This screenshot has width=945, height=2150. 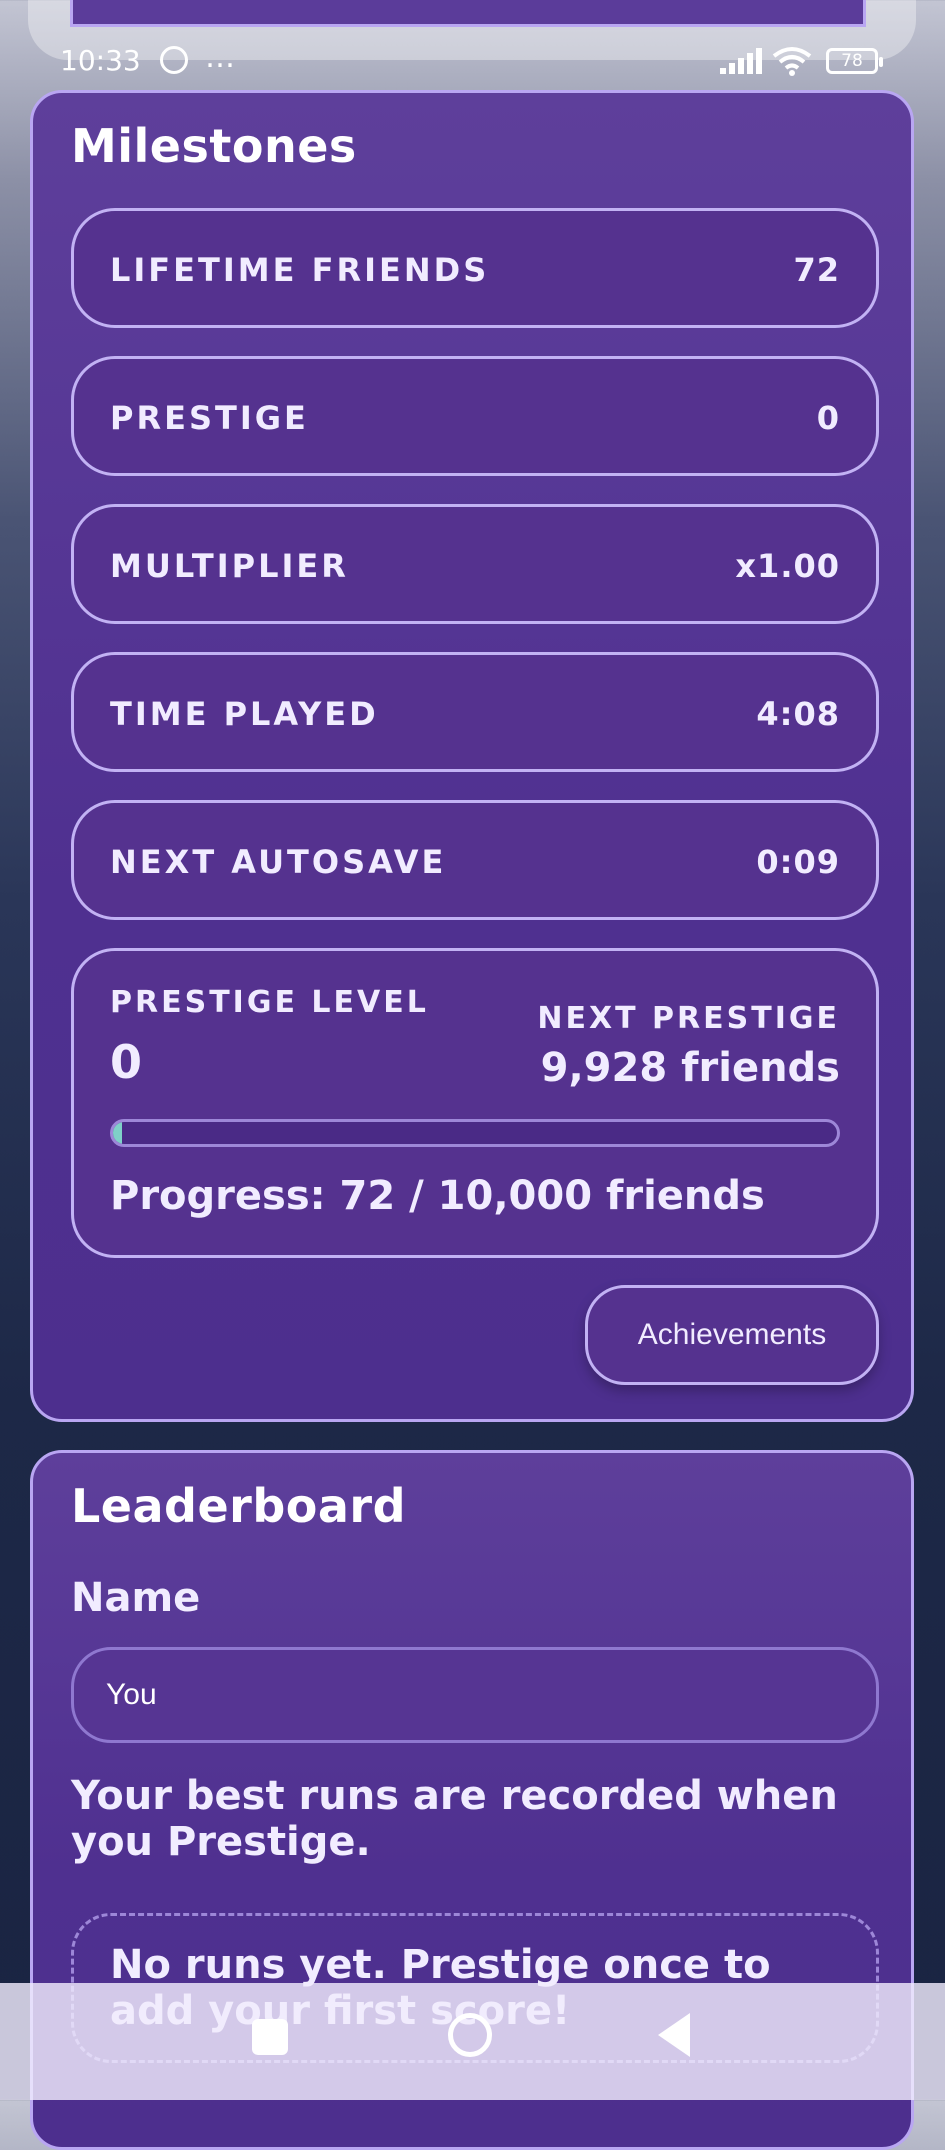 I want to click on stat-value: 72, so click(x=816, y=270).